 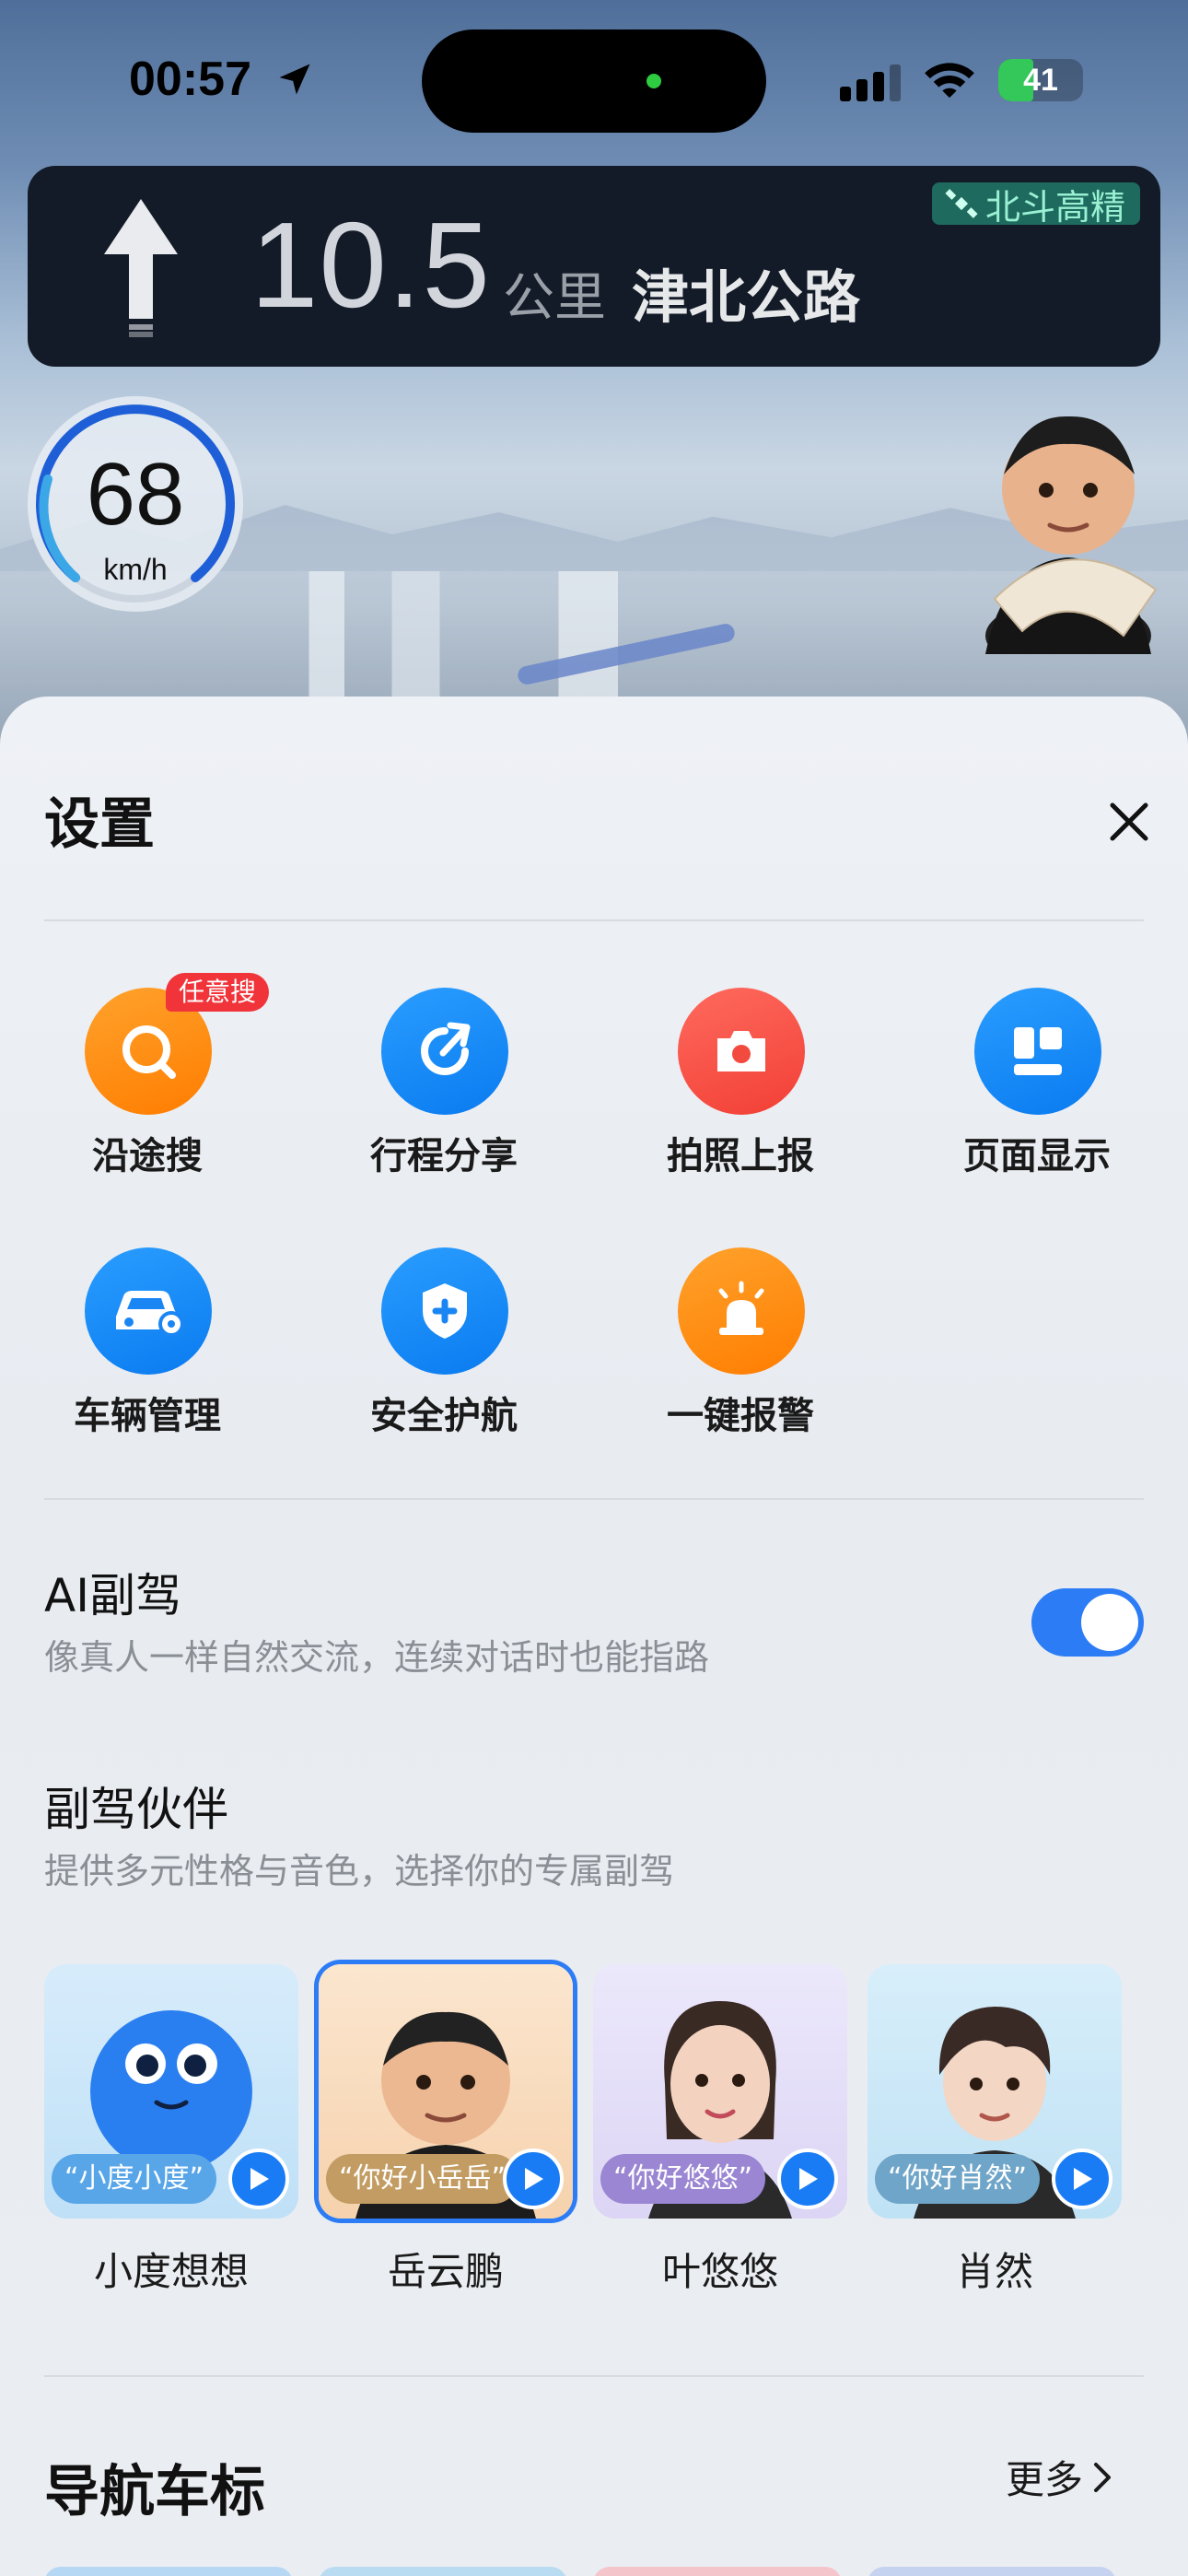 I want to click on tile-label: 安全护航, so click(x=444, y=1416).